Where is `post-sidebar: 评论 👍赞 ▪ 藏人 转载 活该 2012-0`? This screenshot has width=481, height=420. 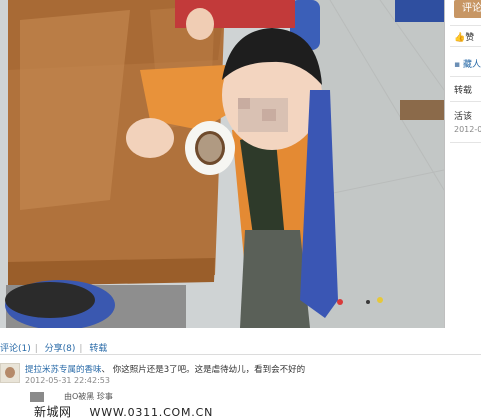 post-sidebar: 评论 👍赞 ▪ 藏人 转载 活该 2012-0 is located at coordinates (463, 164).